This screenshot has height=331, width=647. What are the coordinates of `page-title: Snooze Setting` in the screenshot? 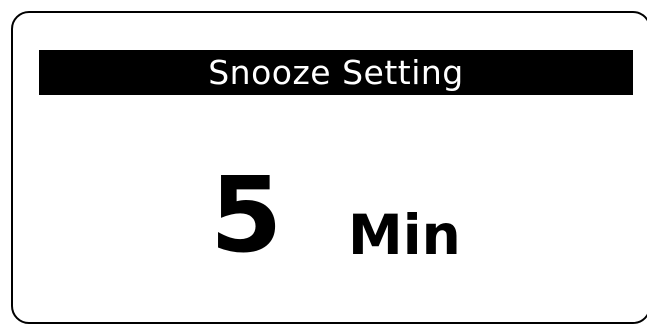 It's located at (336, 72).